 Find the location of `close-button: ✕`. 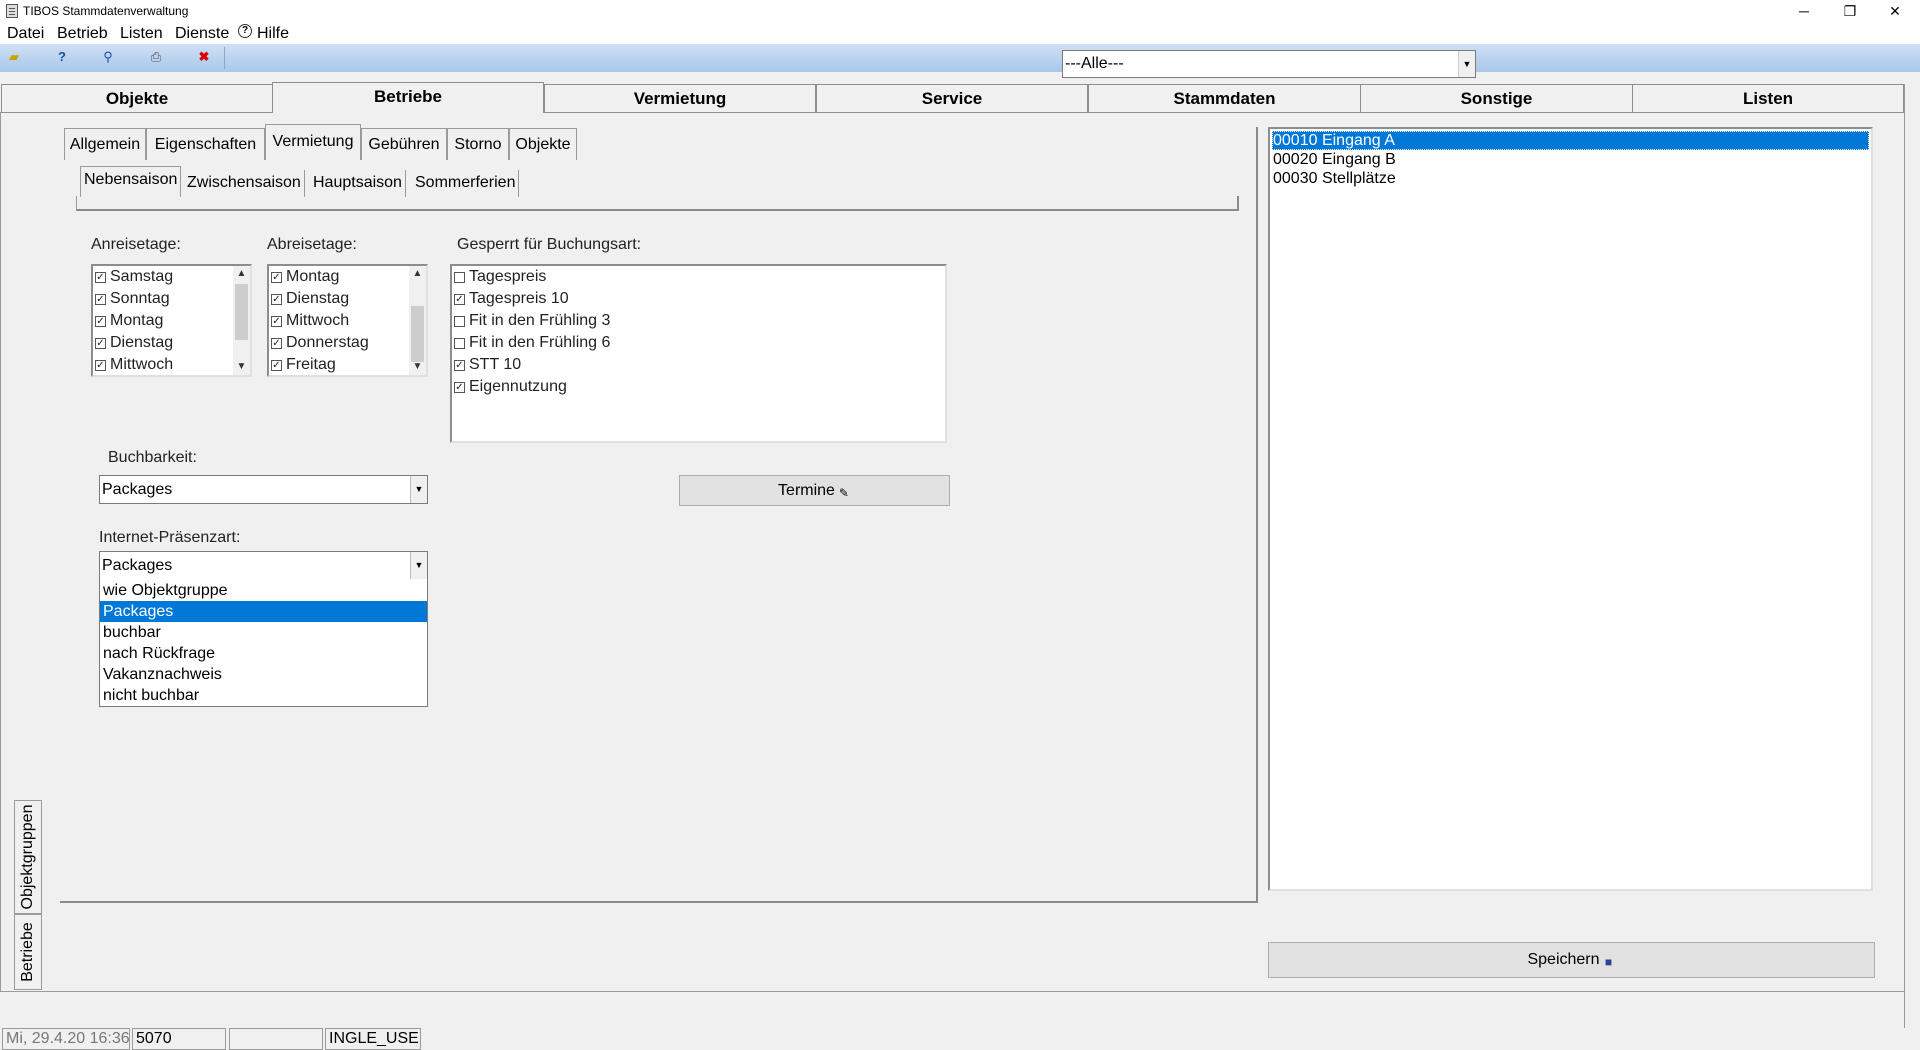

close-button: ✕ is located at coordinates (1895, 11).